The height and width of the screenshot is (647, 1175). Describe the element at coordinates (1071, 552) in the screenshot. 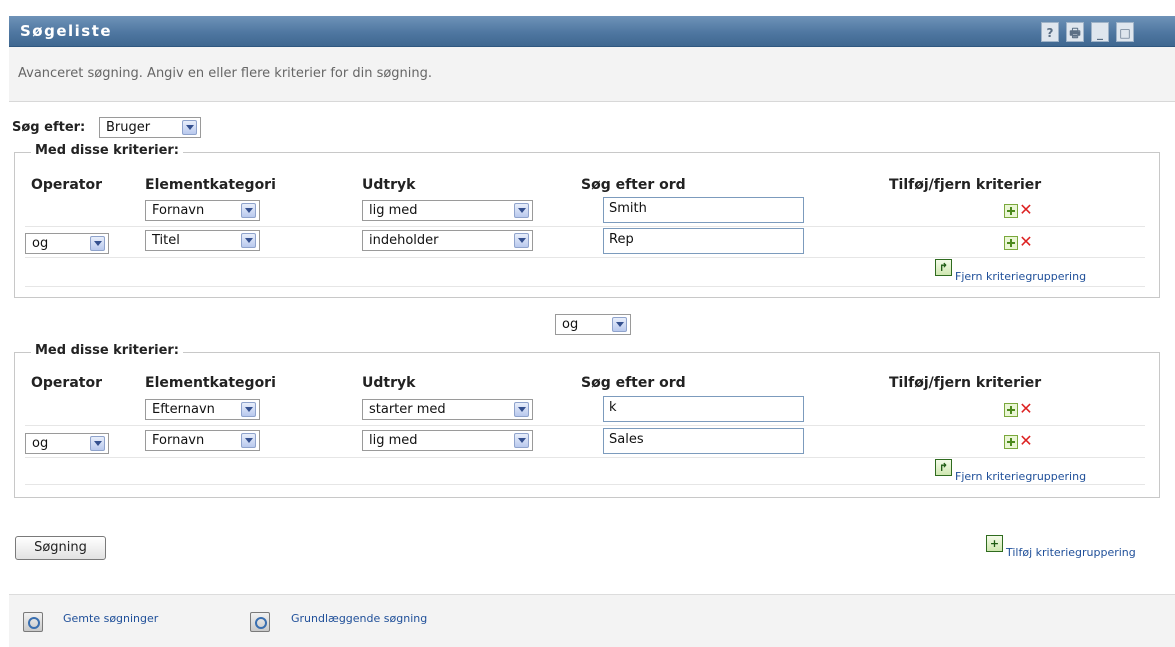

I see `add-group-link: Tilføj kriteriegruppering` at that location.